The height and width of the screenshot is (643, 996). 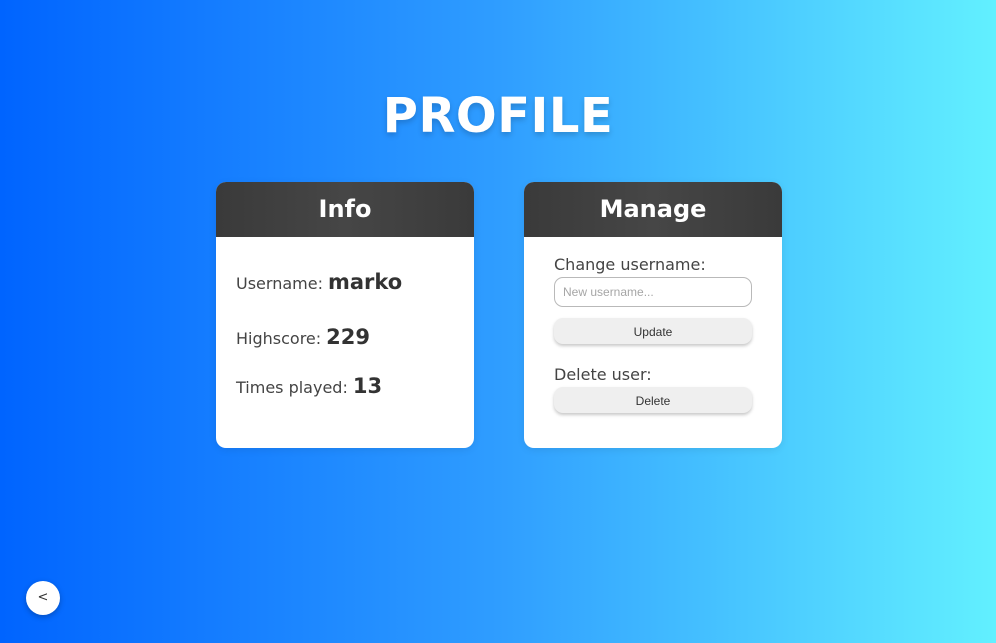 I want to click on username-value: marko, so click(x=365, y=282).